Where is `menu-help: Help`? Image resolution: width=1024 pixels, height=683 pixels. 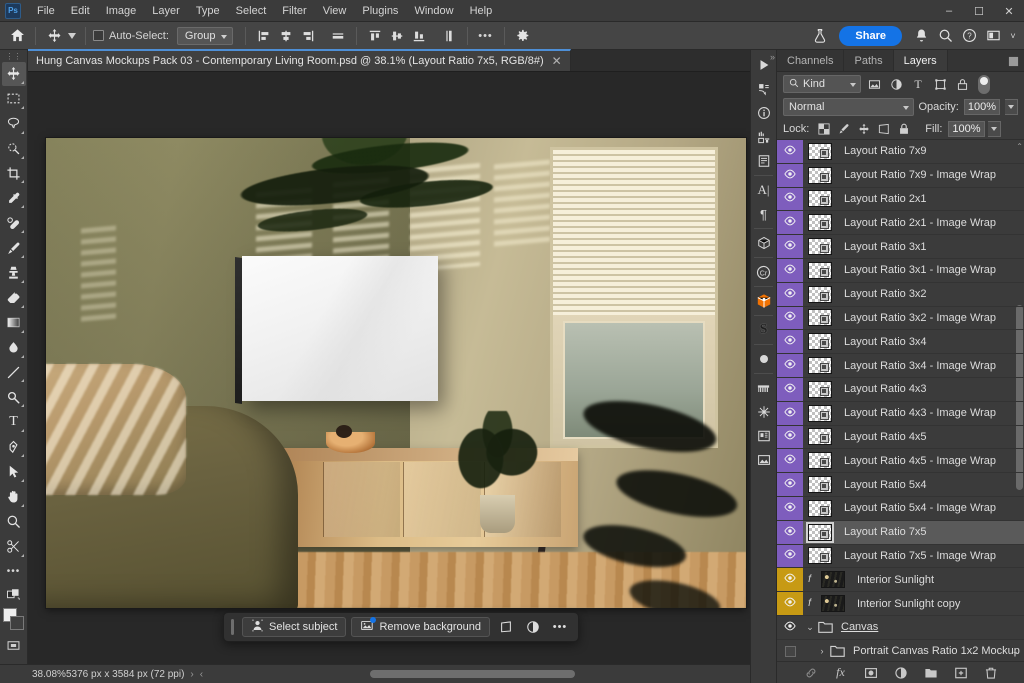
menu-help: Help is located at coordinates (481, 11).